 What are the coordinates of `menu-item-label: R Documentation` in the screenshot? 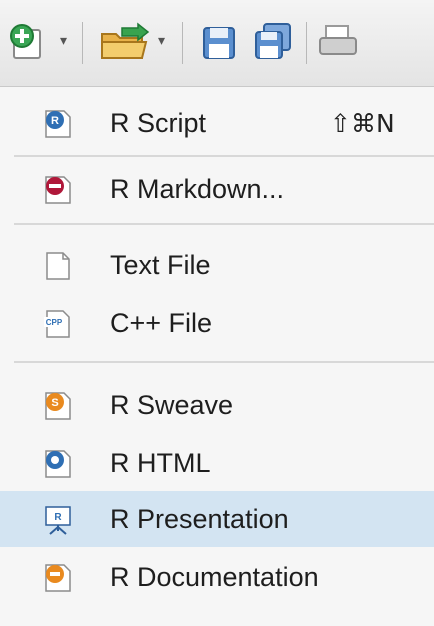 It's located at (214, 577).